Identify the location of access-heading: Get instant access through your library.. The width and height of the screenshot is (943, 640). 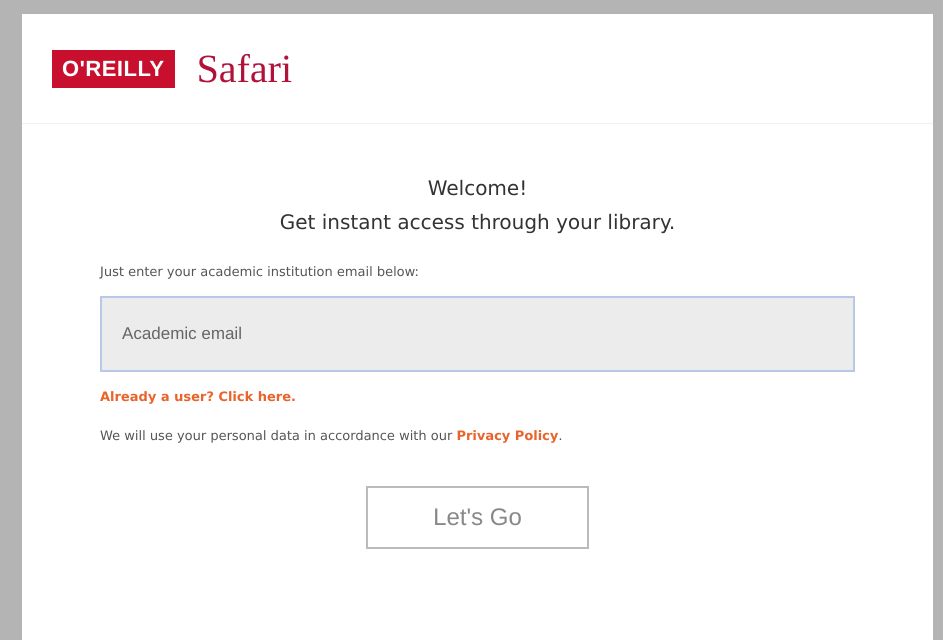
(478, 222).